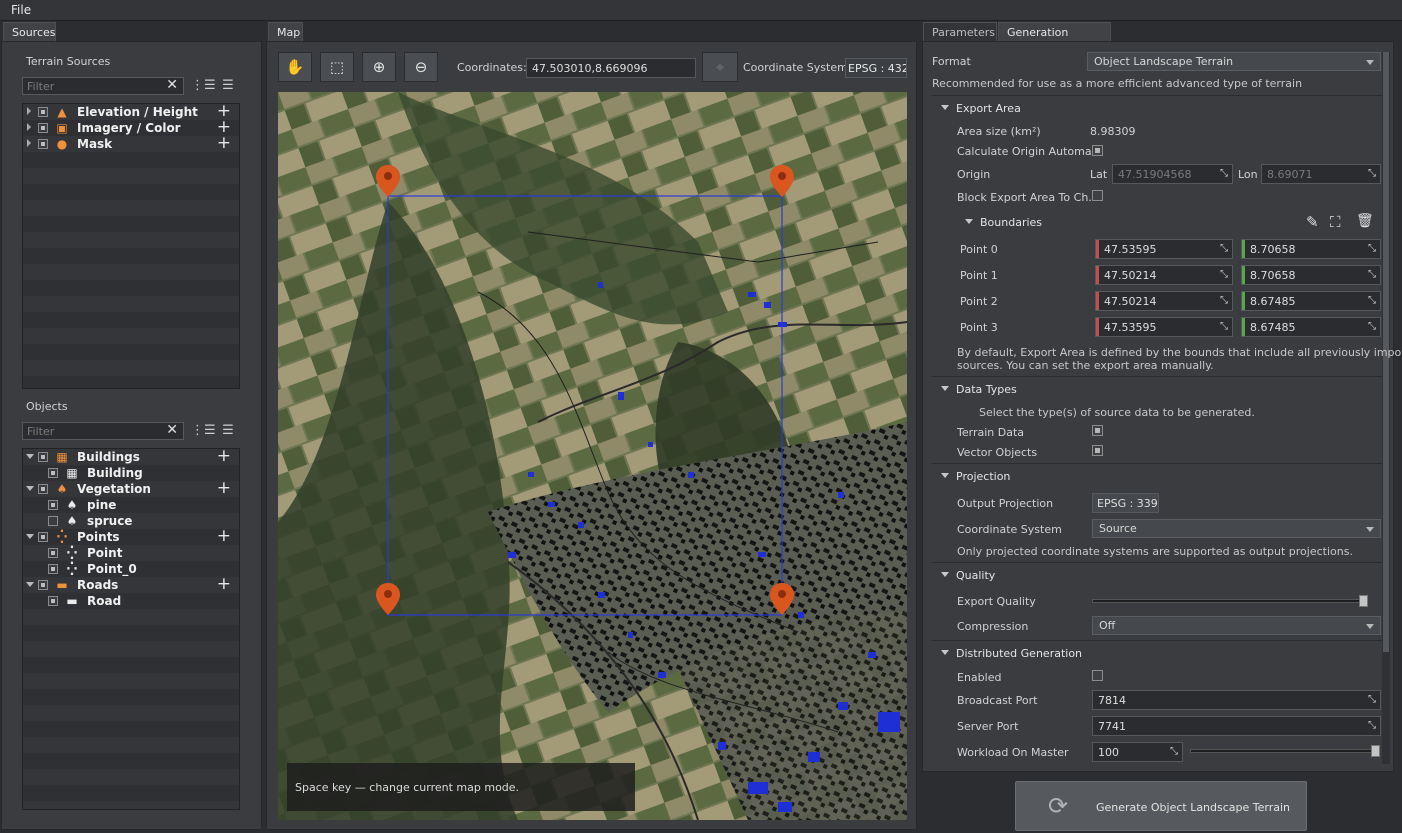 The height and width of the screenshot is (833, 1402). Describe the element at coordinates (1097, 195) in the screenshot. I see `block-area-checkbox` at that location.